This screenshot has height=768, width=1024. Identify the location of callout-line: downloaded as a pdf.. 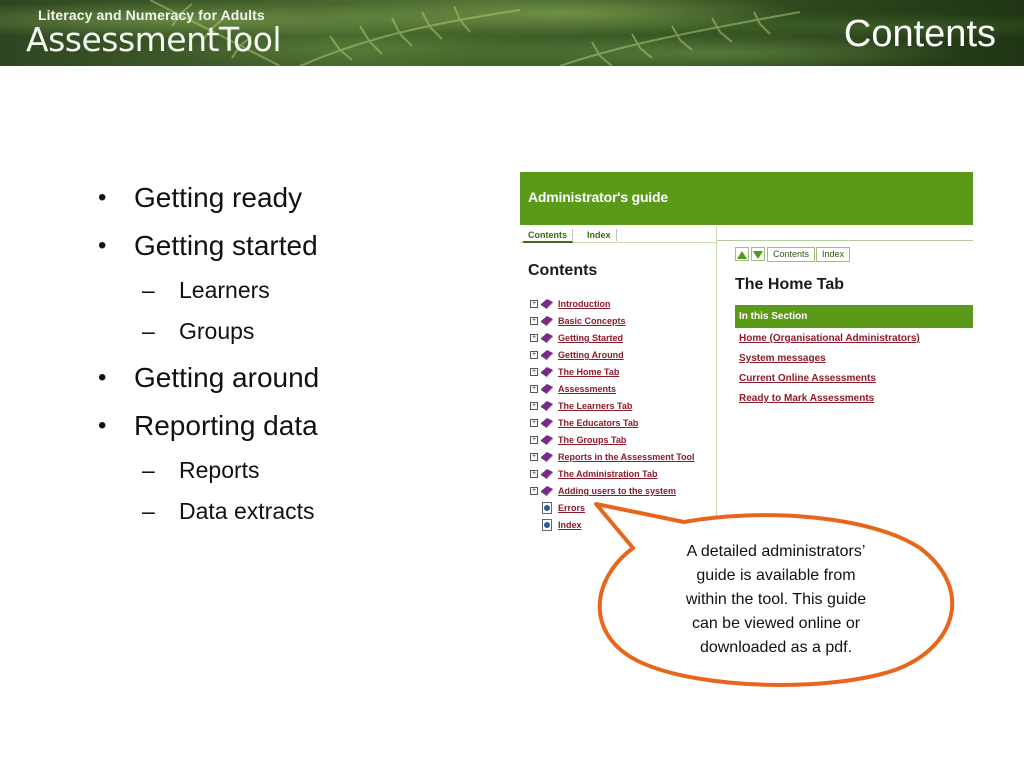
(776, 647).